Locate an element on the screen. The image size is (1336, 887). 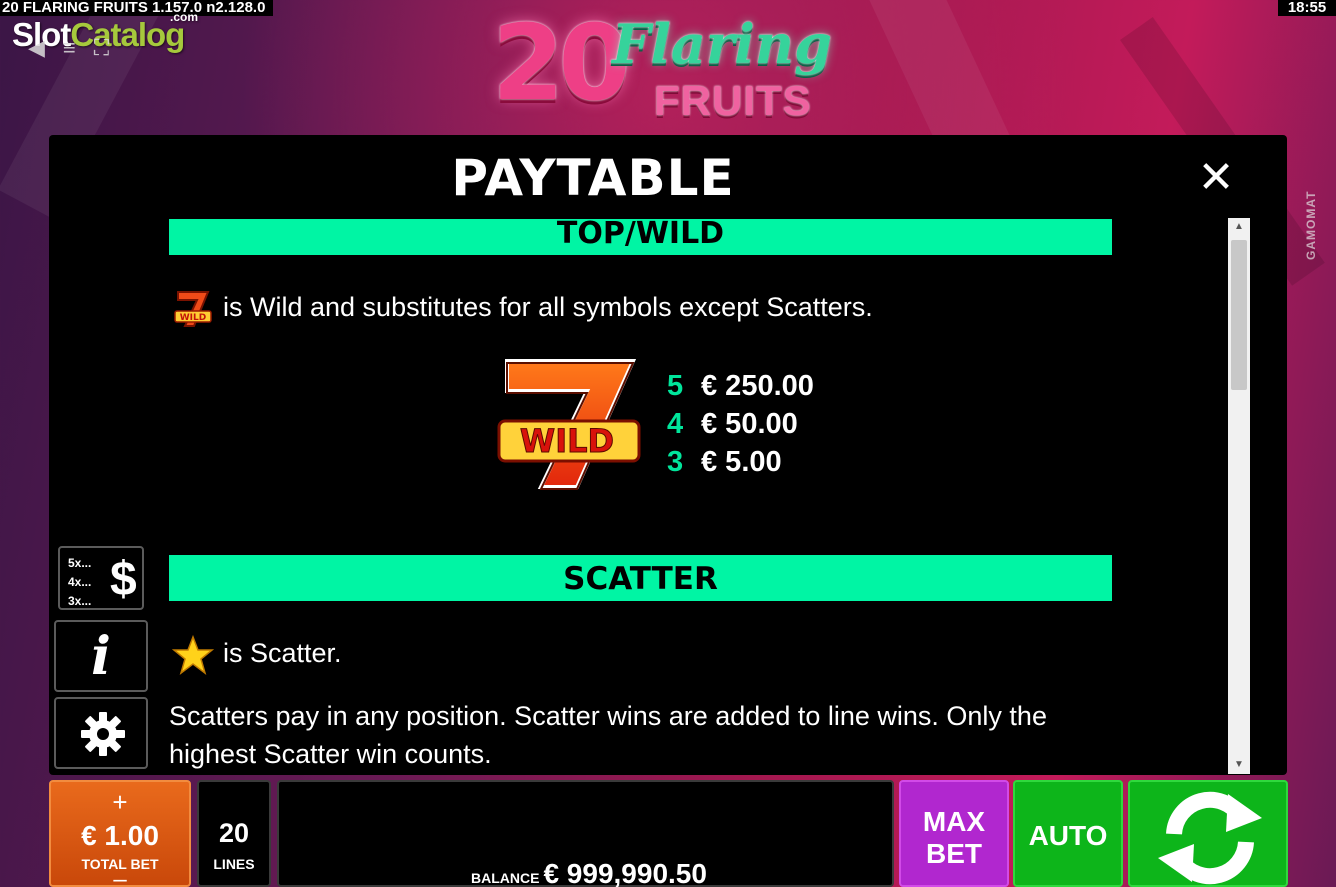
total-bet-control: + € 1.00 TOTAL BET – is located at coordinates (120, 833).